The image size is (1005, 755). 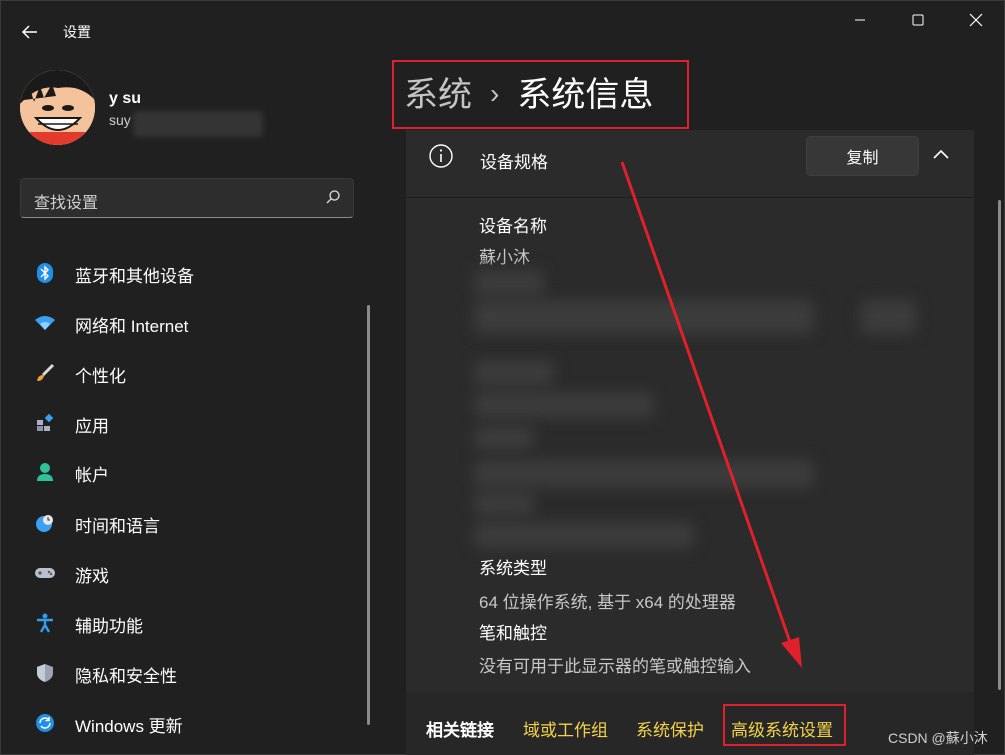 What do you see at coordinates (938, 738) in the screenshot?
I see `watermark: CSDN @蘇小沐` at bounding box center [938, 738].